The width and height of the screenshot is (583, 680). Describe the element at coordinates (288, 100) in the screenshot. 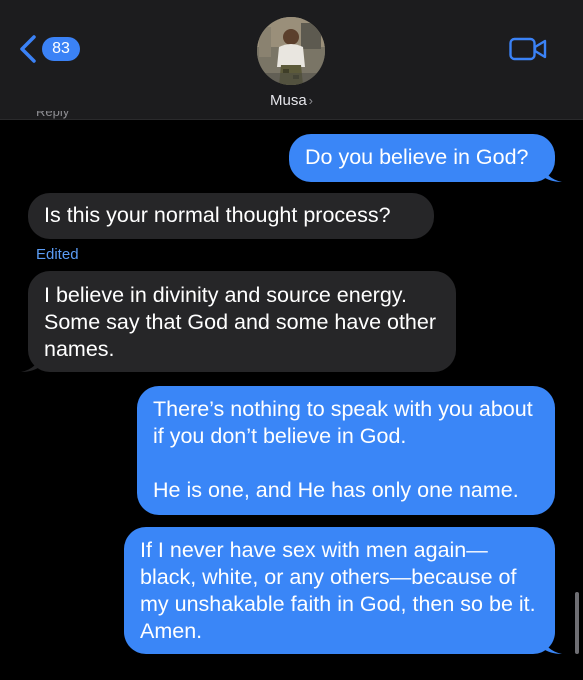

I see `contact-name: Musa` at that location.